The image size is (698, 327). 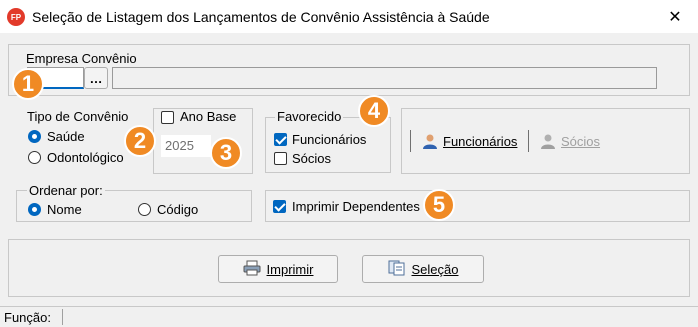 I want to click on ano-base-label: Ano Base, so click(x=208, y=116).